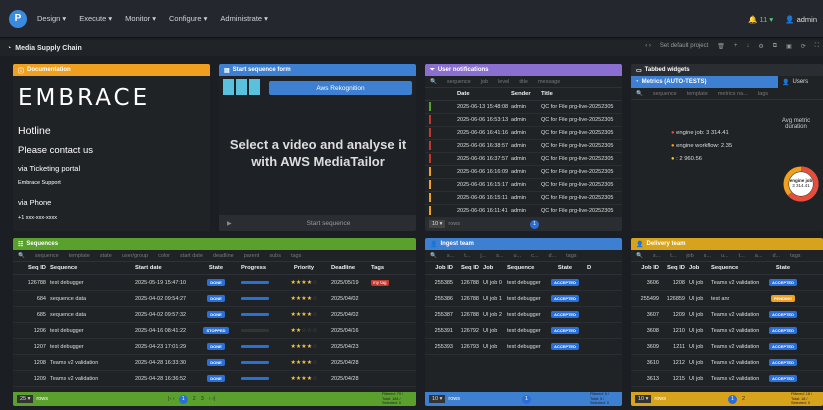 The height and width of the screenshot is (410, 823). Describe the element at coordinates (18, 18) in the screenshot. I see `app-logo: P` at that location.